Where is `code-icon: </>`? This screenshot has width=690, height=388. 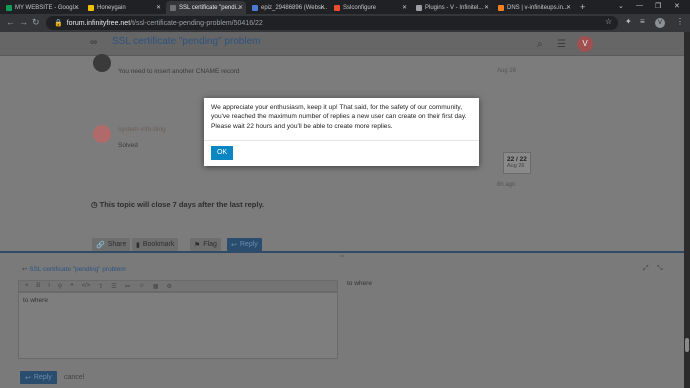 code-icon: </> is located at coordinates (86, 286).